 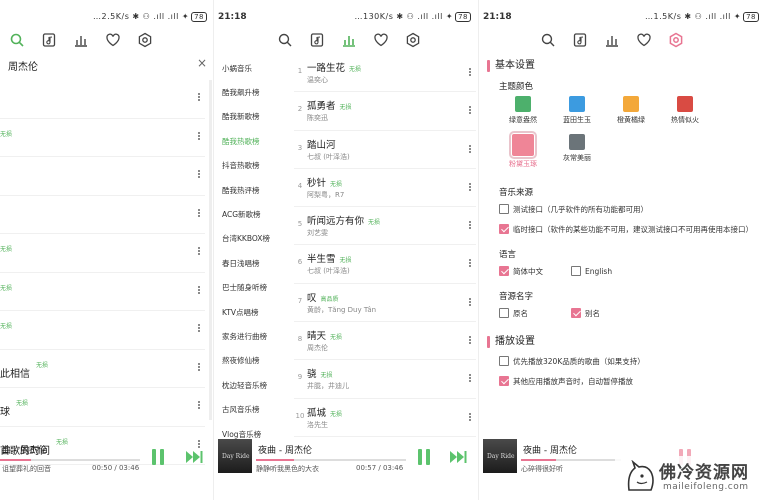 I want to click on ranking-nav-item: 枕边轻音乐榜, so click(x=254, y=385).